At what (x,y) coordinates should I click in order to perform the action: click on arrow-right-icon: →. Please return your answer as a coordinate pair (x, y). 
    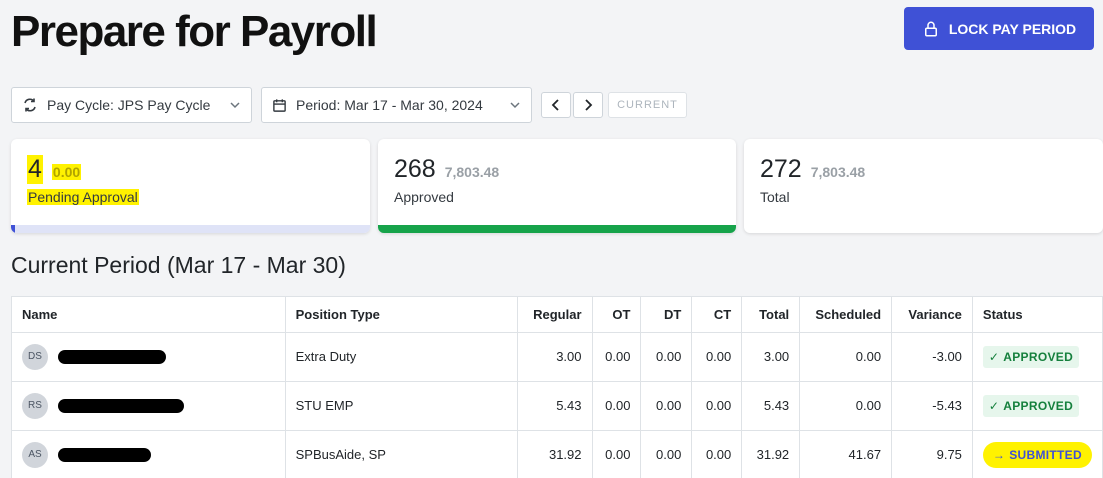
    Looking at the image, I should click on (999, 454).